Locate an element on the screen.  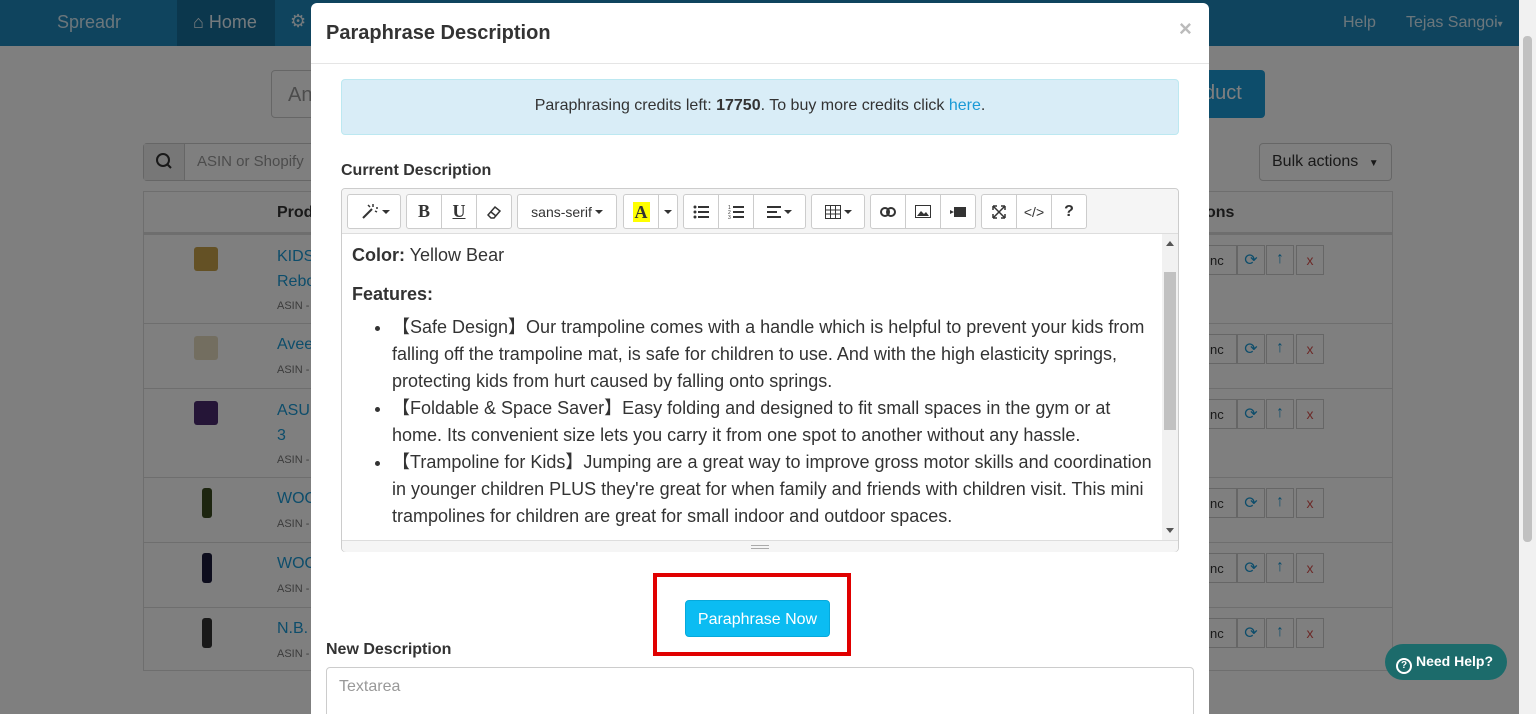
editor-scrollbar is located at coordinates (1170, 387).